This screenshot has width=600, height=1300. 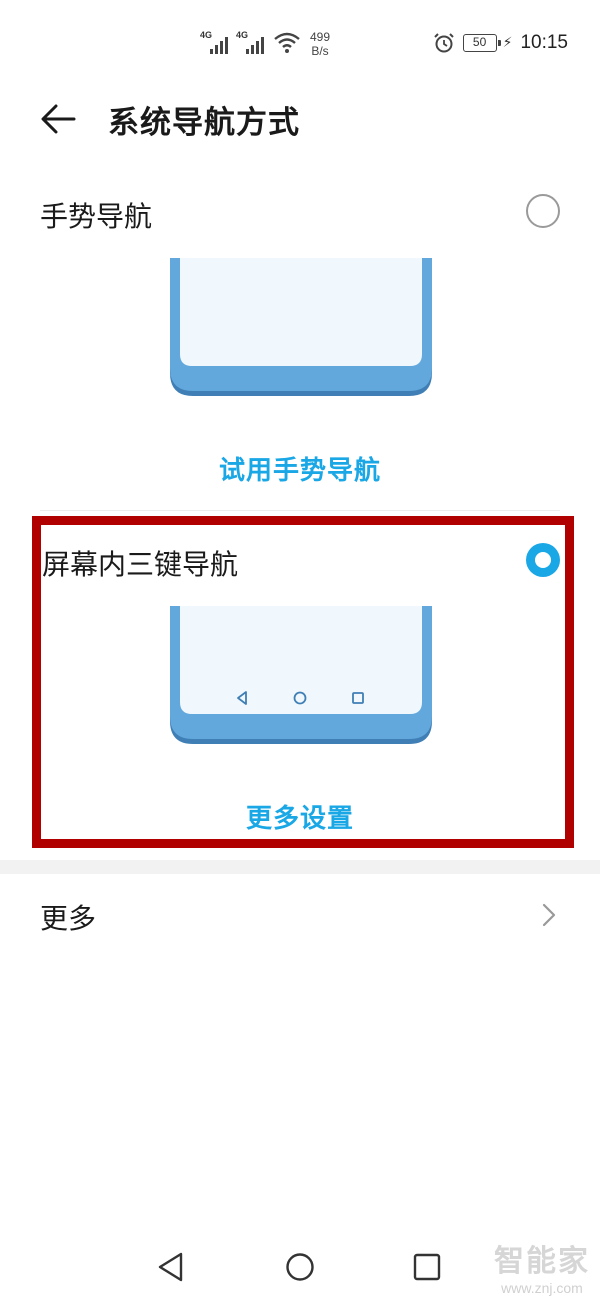 What do you see at coordinates (544, 42) in the screenshot?
I see `clock: 10:15` at bounding box center [544, 42].